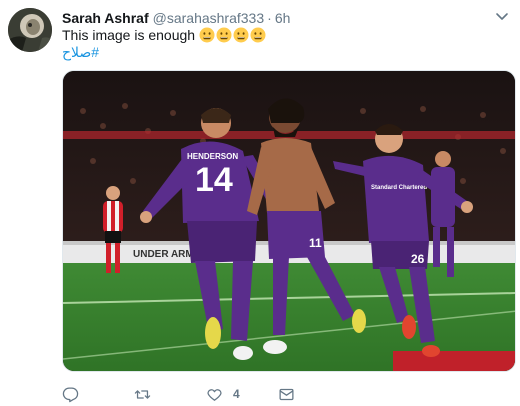 Image resolution: width=520 pixels, height=406 pixels. I want to click on avatar-image, so click(30, 30).